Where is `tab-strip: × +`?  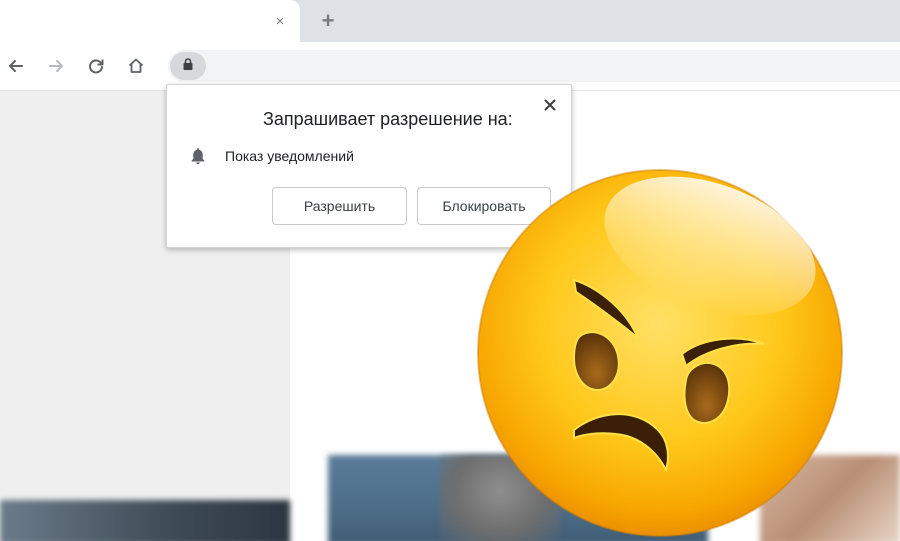 tab-strip: × + is located at coordinates (450, 21).